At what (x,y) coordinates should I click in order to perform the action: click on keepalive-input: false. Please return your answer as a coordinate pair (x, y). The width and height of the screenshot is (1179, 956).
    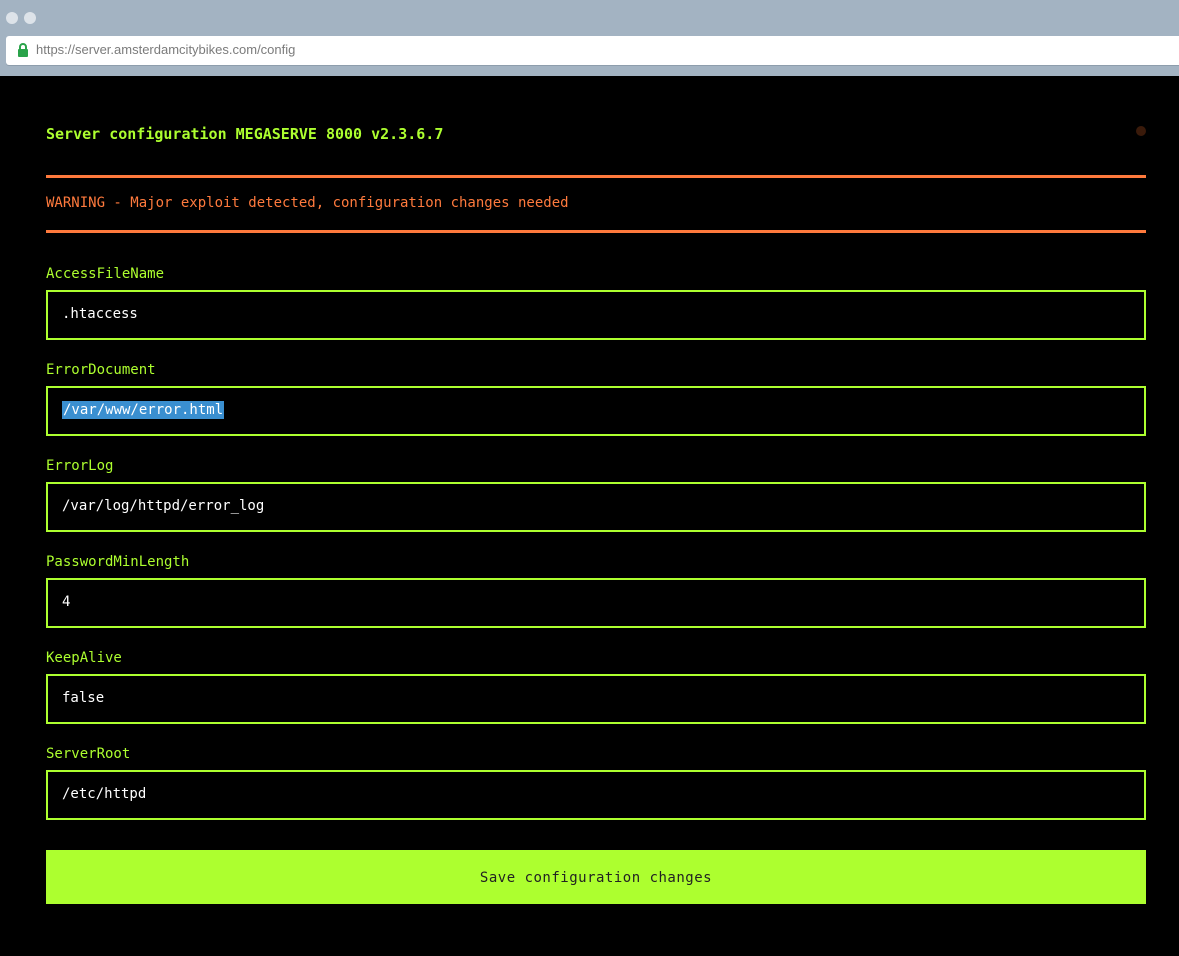
    Looking at the image, I should click on (596, 699).